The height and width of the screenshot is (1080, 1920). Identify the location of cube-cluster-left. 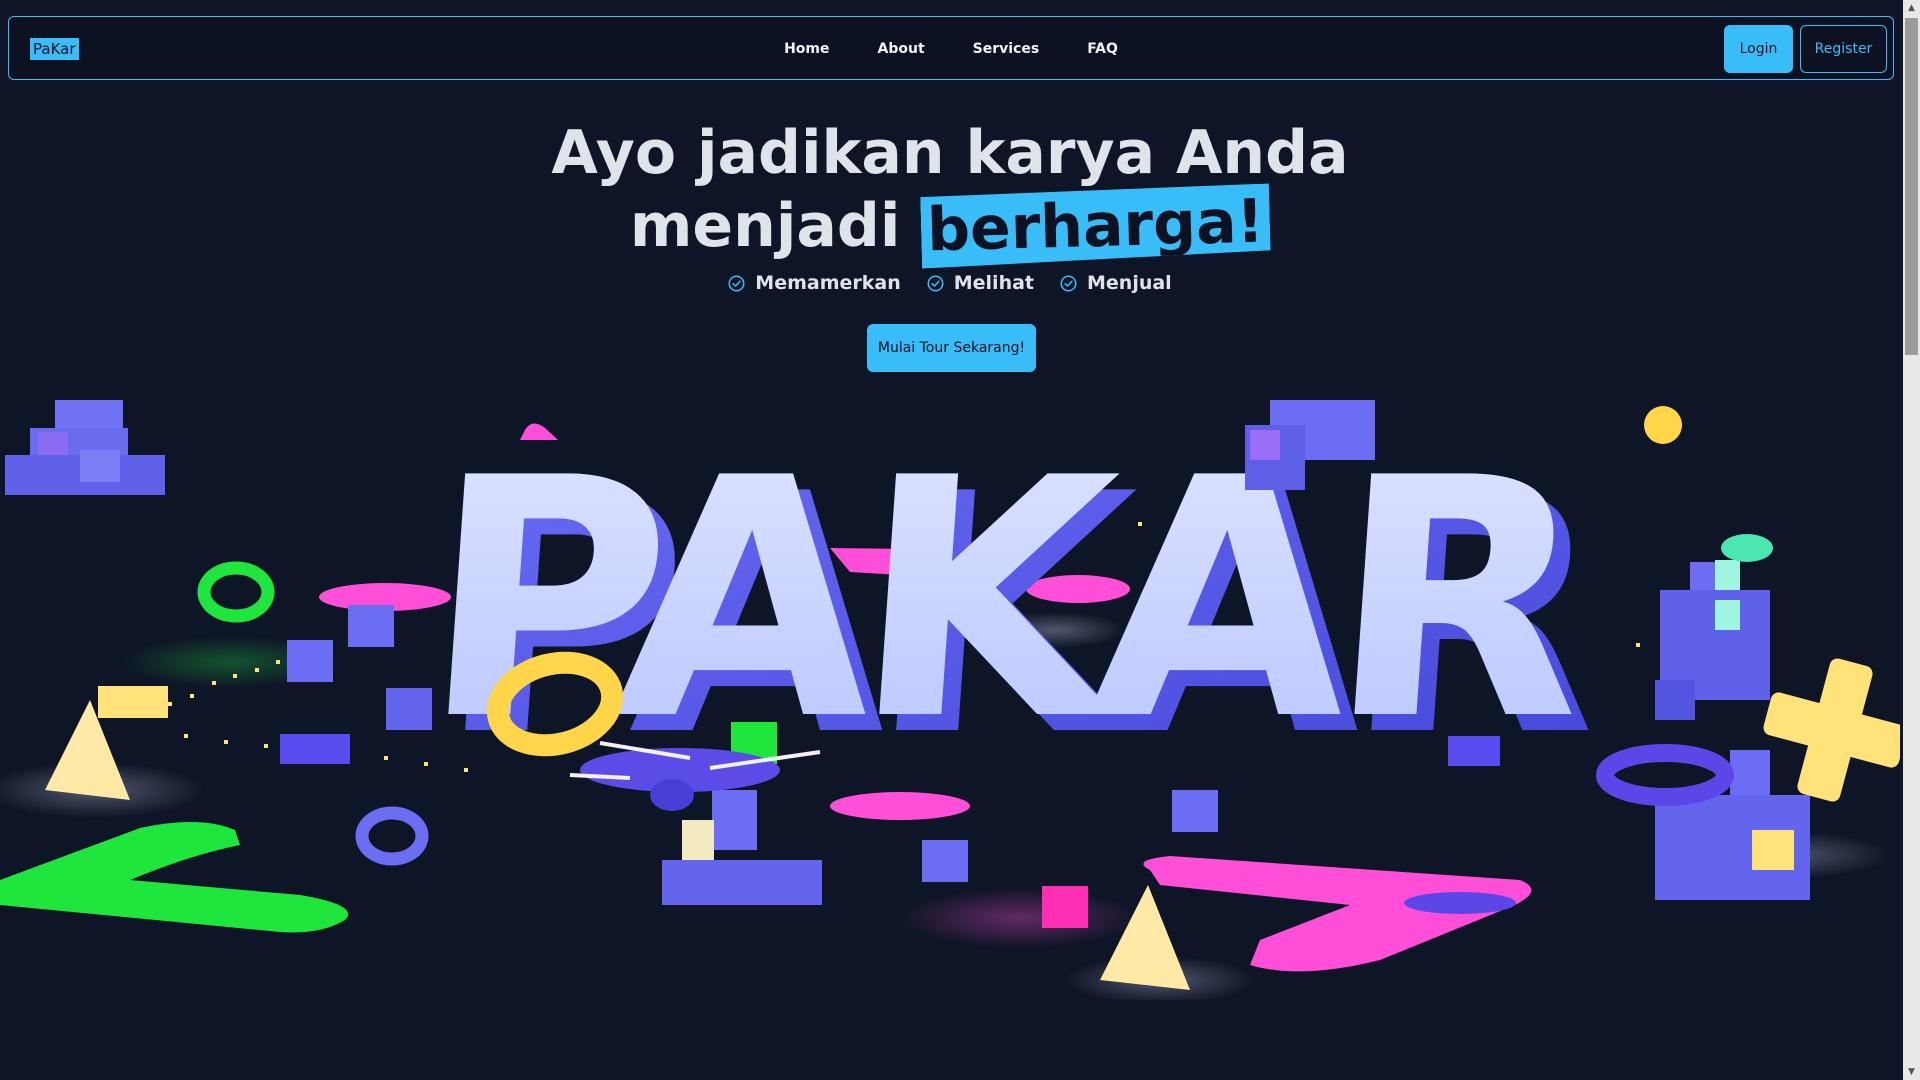
(85, 447).